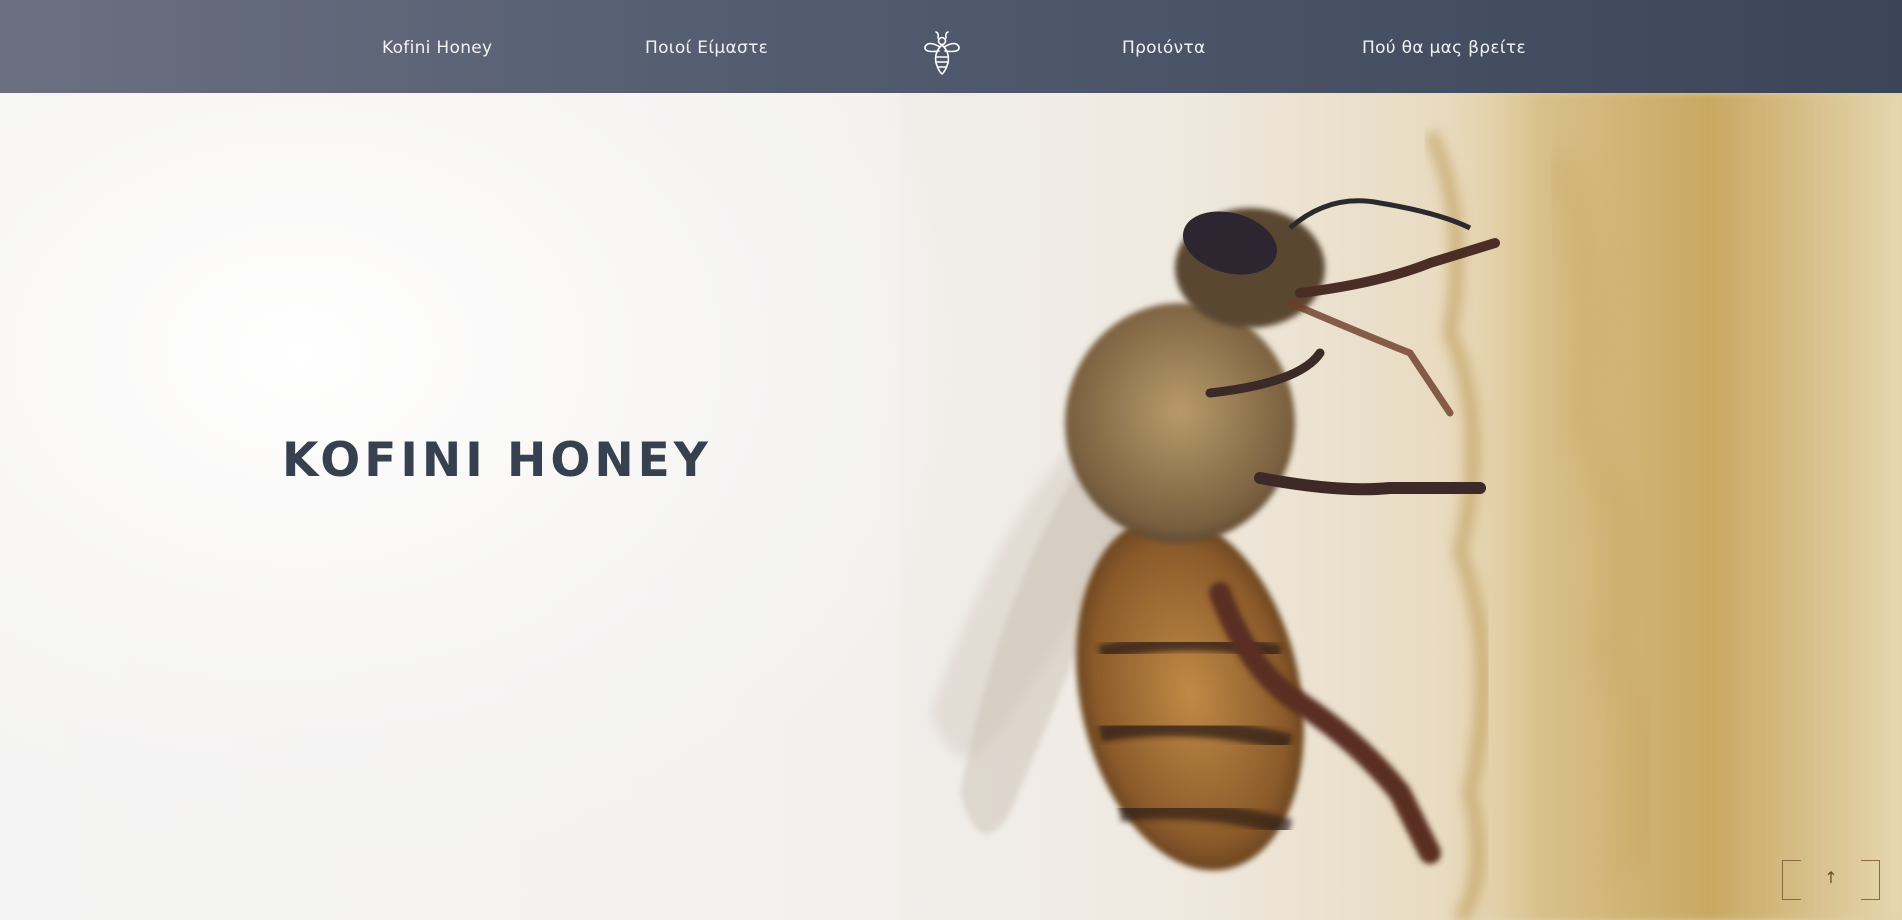  I want to click on nav-link-who-we-are: Ποιοί Είμαστε, so click(706, 48).